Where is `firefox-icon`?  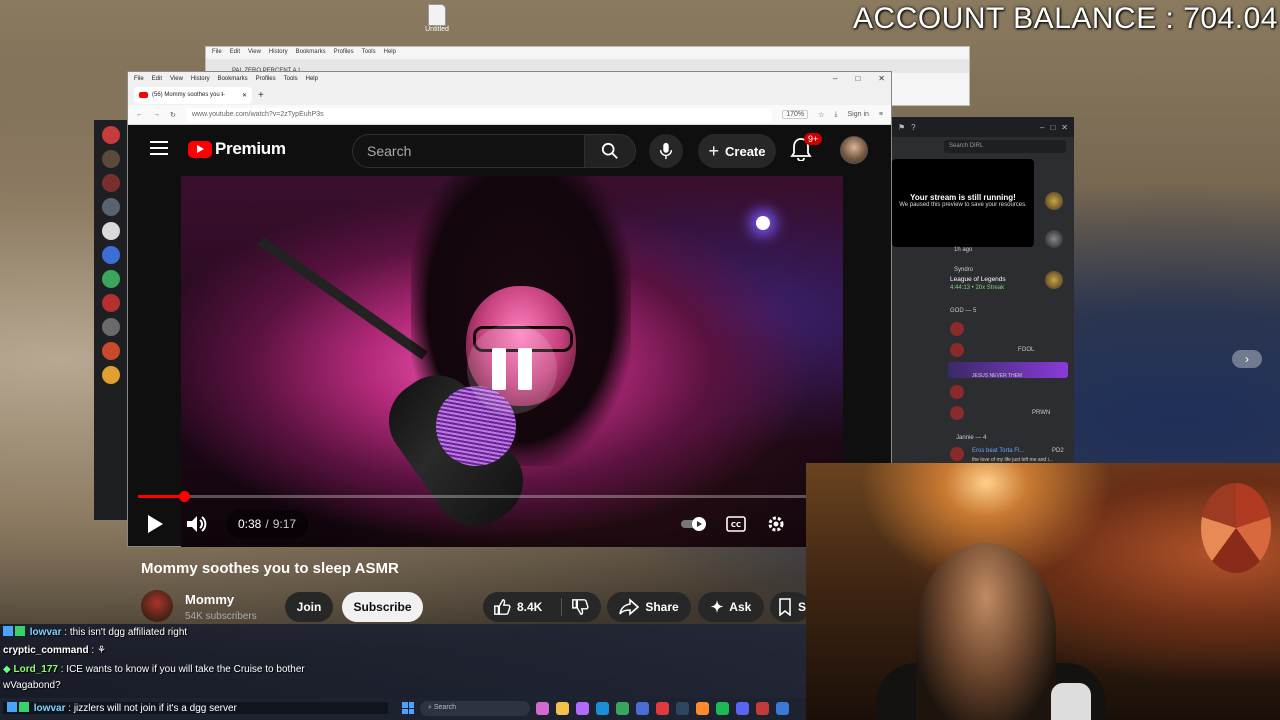 firefox-icon is located at coordinates (702, 708).